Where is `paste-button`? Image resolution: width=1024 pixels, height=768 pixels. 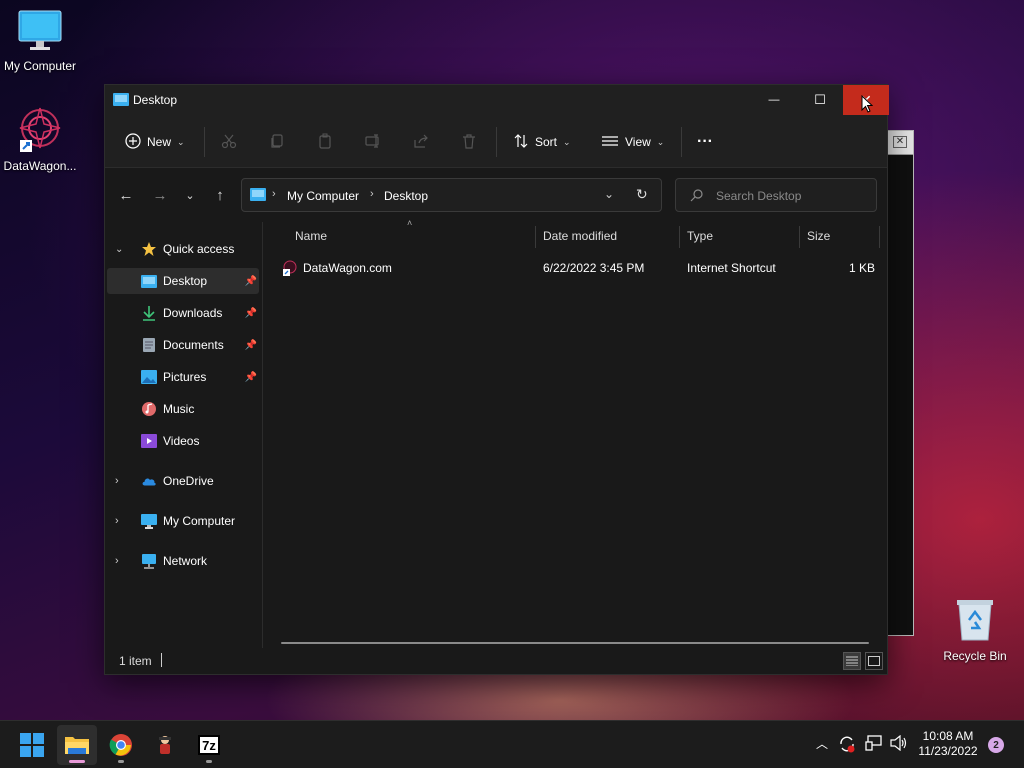 paste-button is located at coordinates (325, 142).